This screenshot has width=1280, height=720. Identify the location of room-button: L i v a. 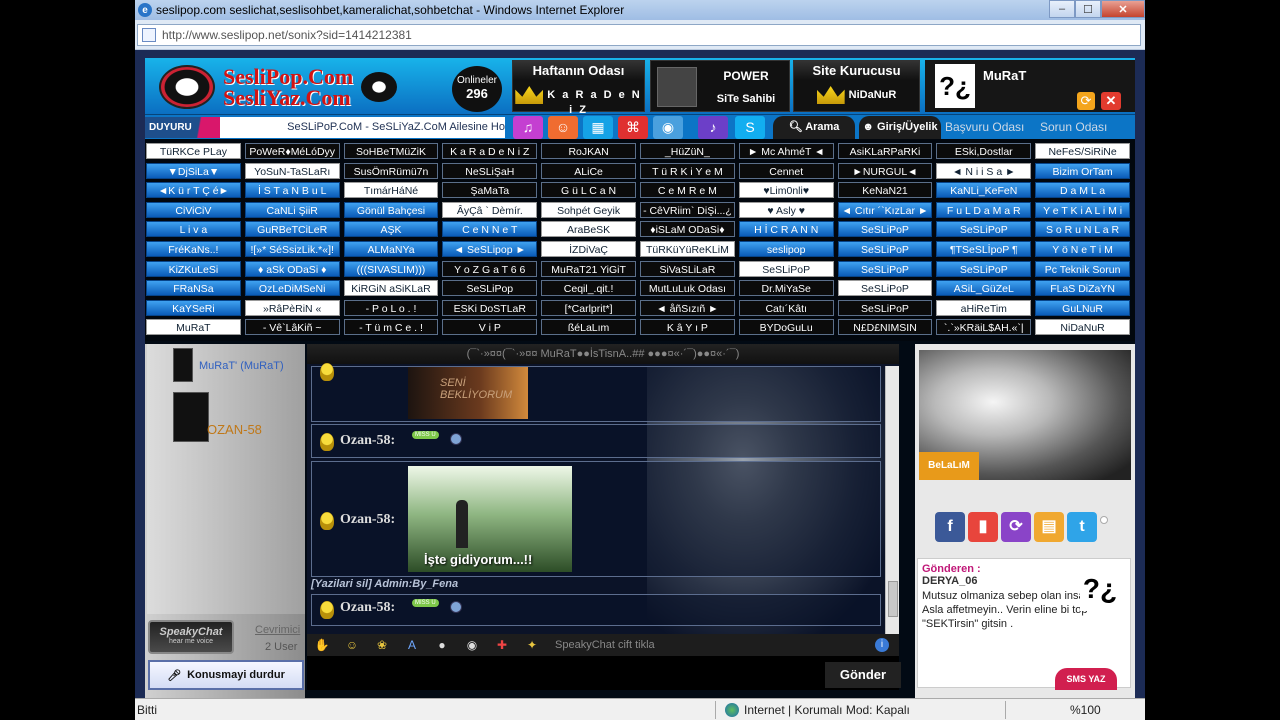
(193, 229).